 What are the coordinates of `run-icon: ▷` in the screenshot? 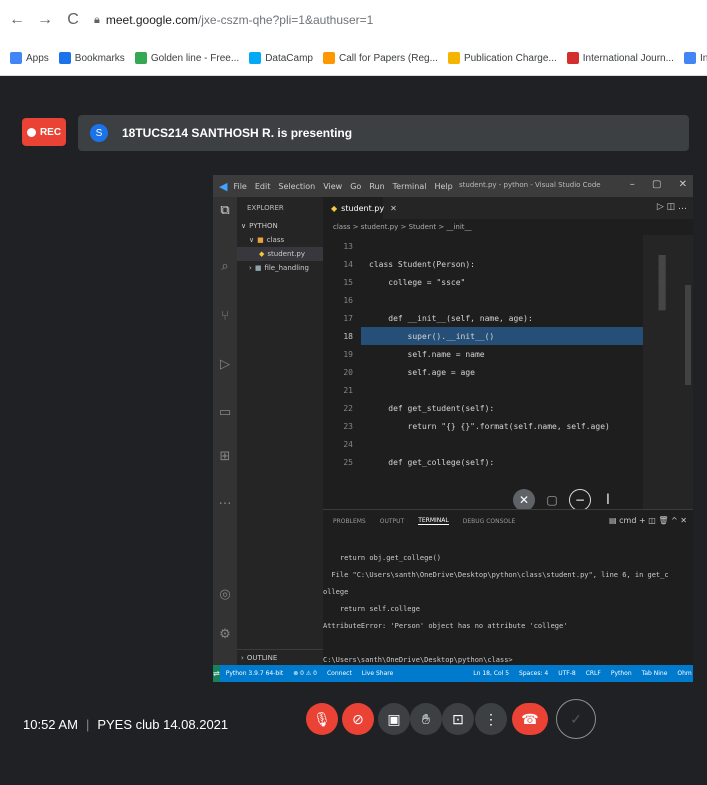 It's located at (660, 207).